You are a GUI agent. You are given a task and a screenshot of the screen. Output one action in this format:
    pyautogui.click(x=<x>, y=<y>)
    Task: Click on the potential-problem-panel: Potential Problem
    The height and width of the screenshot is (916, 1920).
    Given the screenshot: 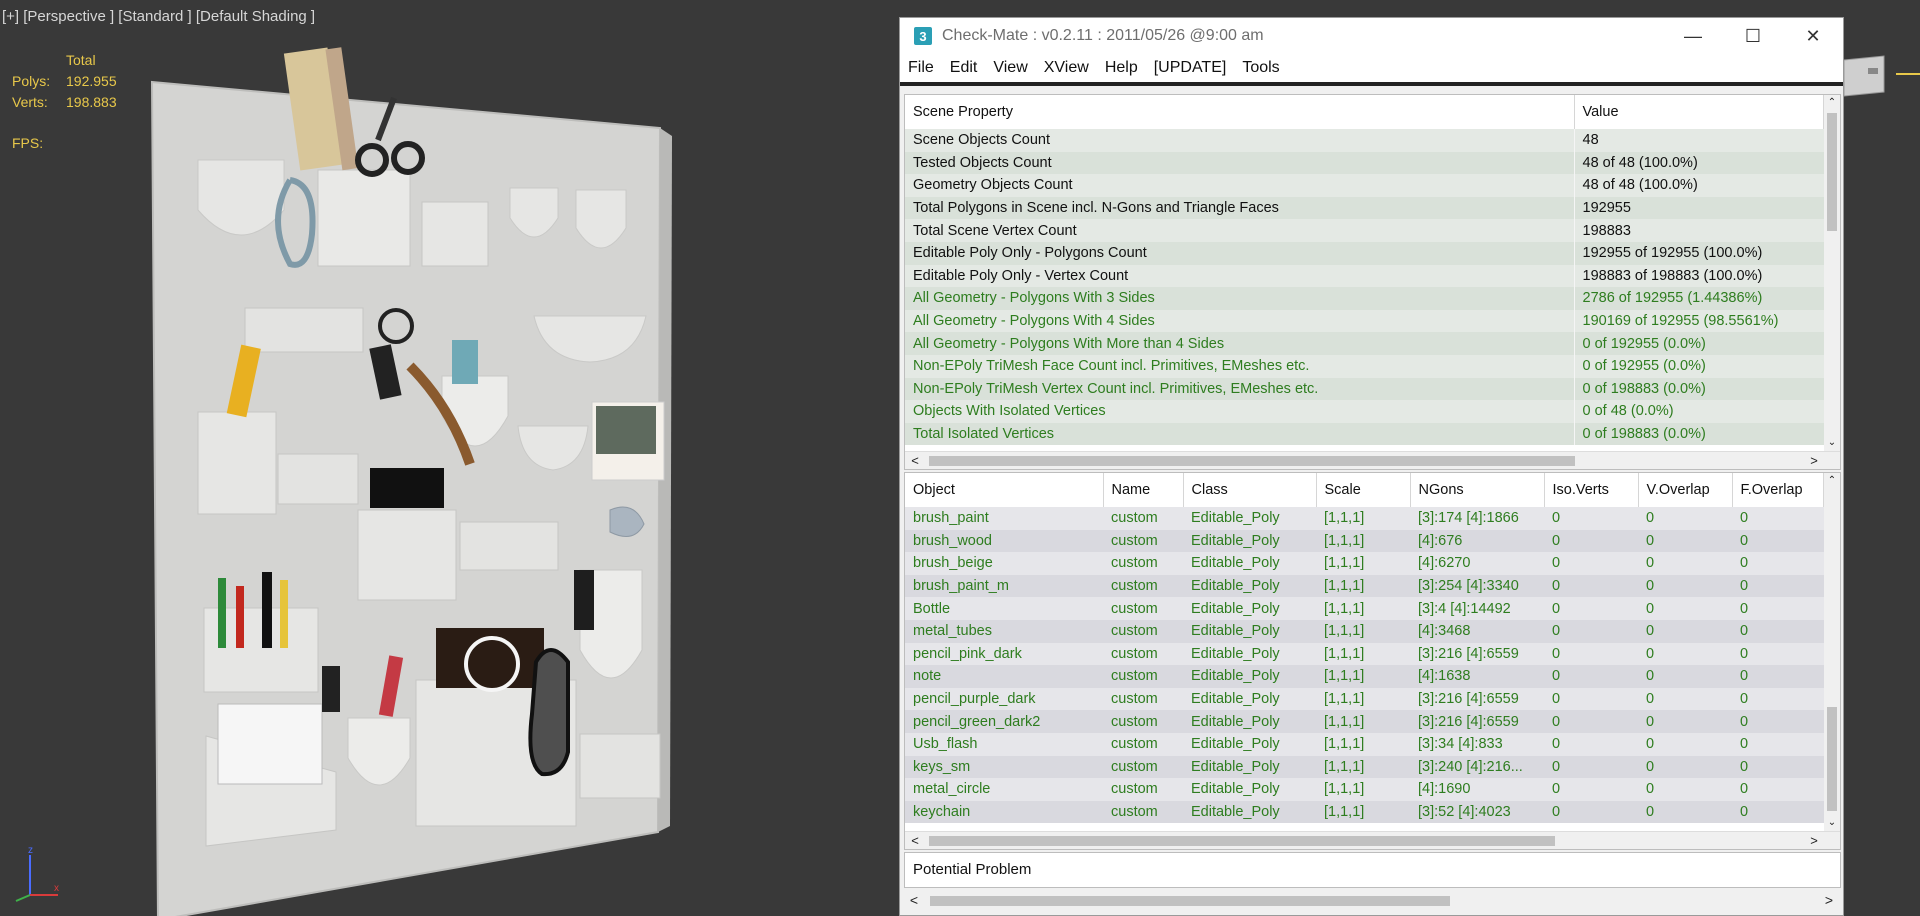 What is the action you would take?
    pyautogui.click(x=1372, y=870)
    